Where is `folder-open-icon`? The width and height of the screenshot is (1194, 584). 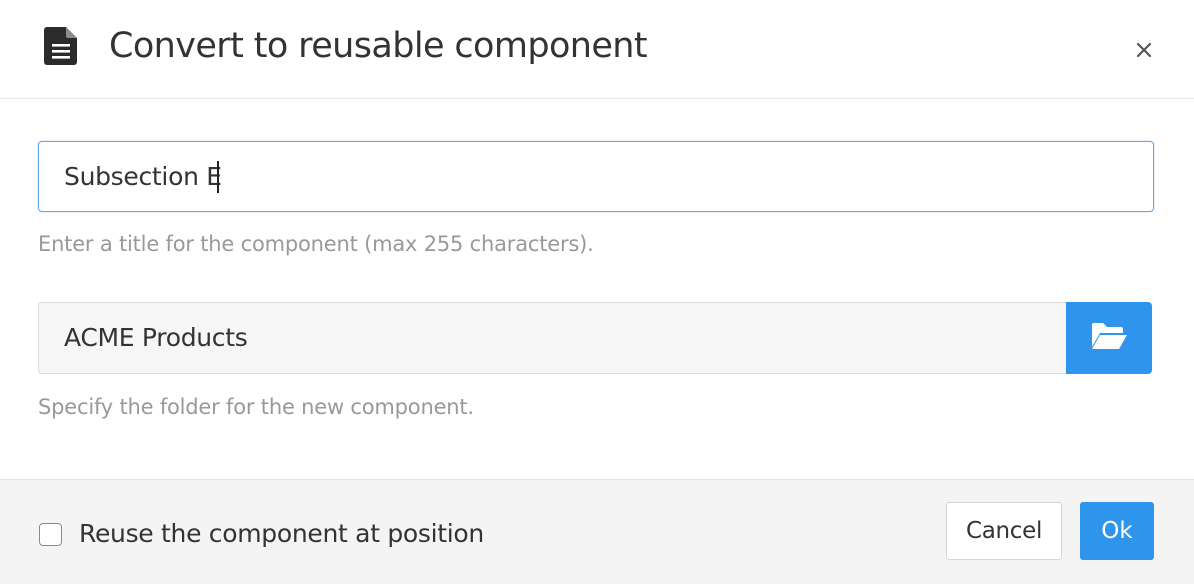
folder-open-icon is located at coordinates (1109, 338).